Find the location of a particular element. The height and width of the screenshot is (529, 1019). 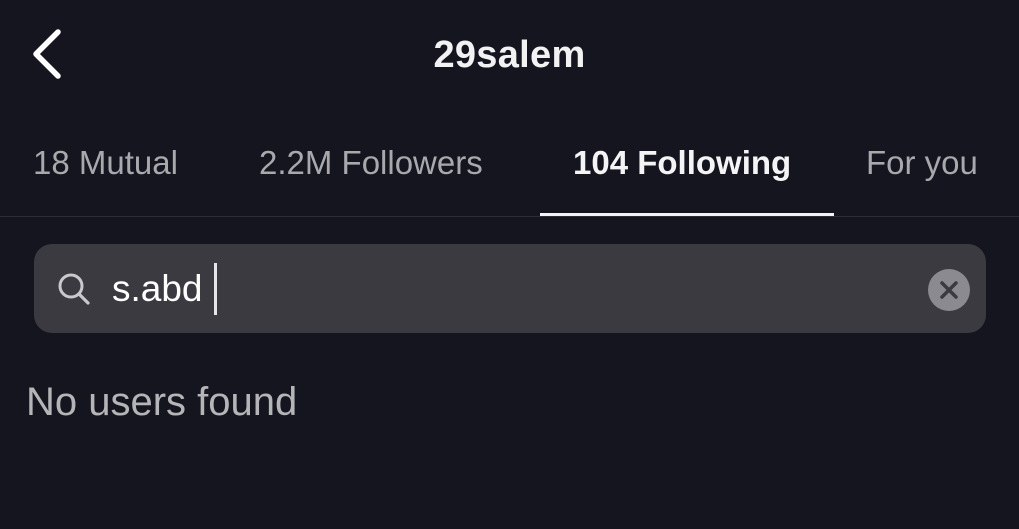

clear-search-button is located at coordinates (949, 290).